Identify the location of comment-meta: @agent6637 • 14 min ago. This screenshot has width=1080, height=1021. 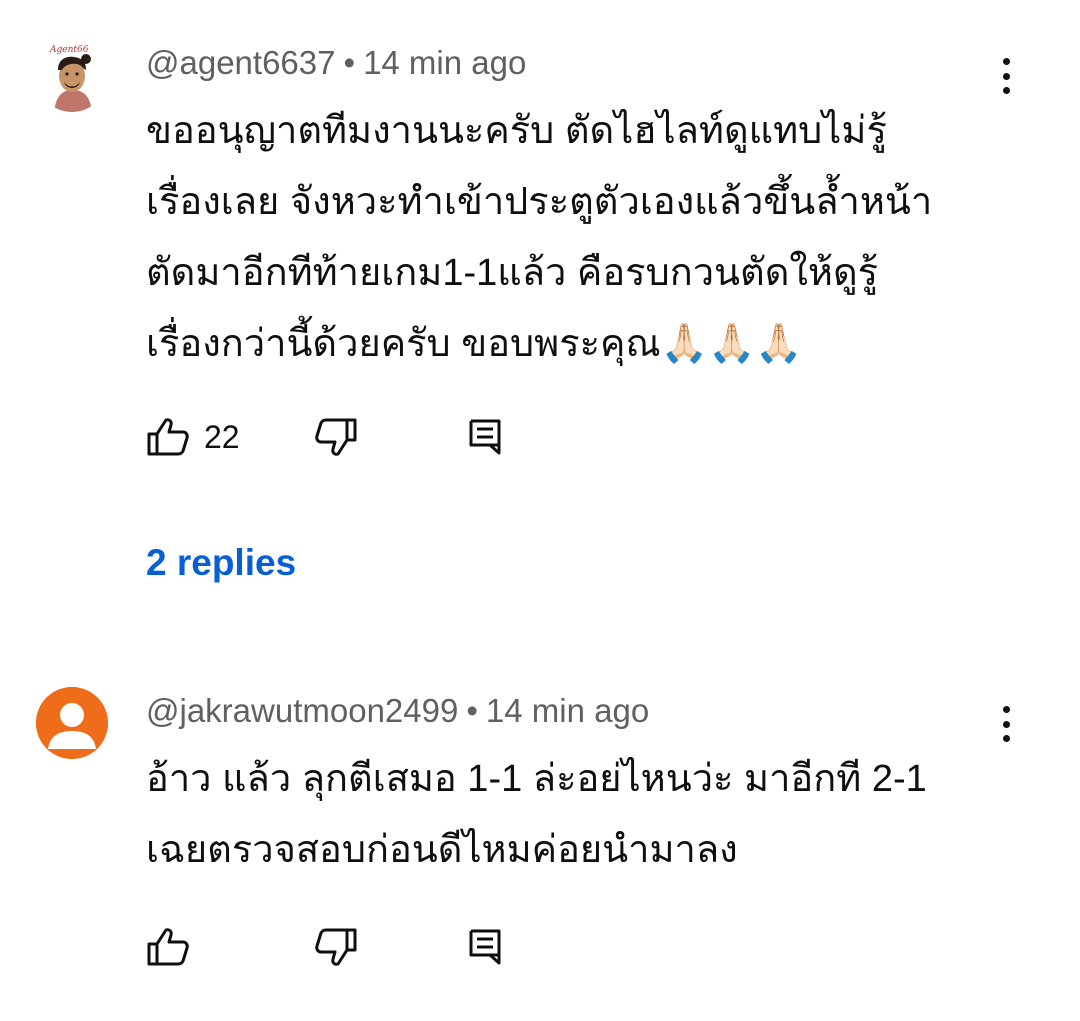
(336, 63).